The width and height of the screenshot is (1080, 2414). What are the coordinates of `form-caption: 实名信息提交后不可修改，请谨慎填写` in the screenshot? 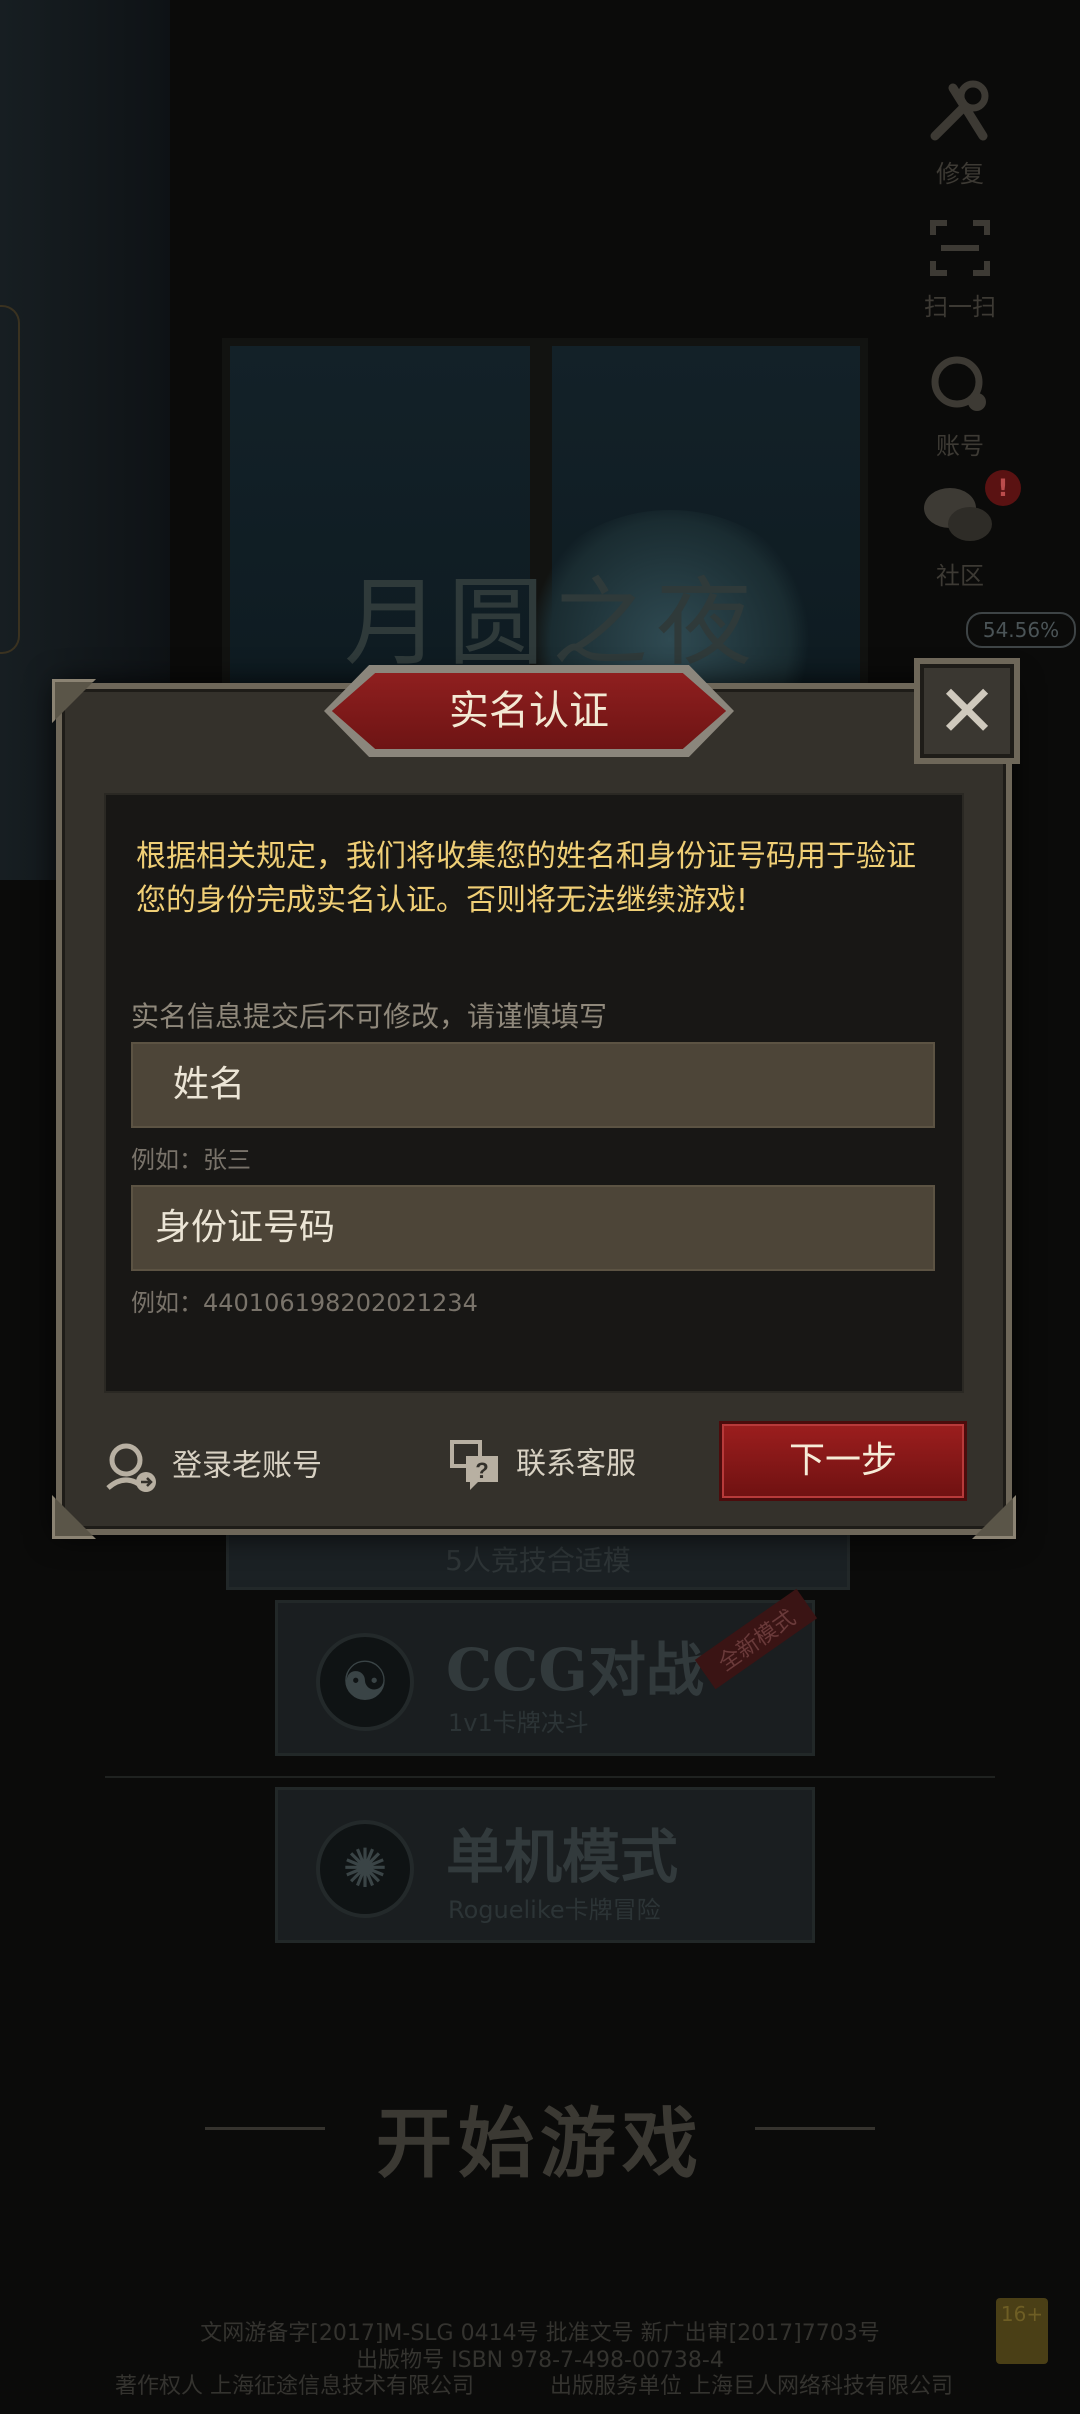 It's located at (369, 1016).